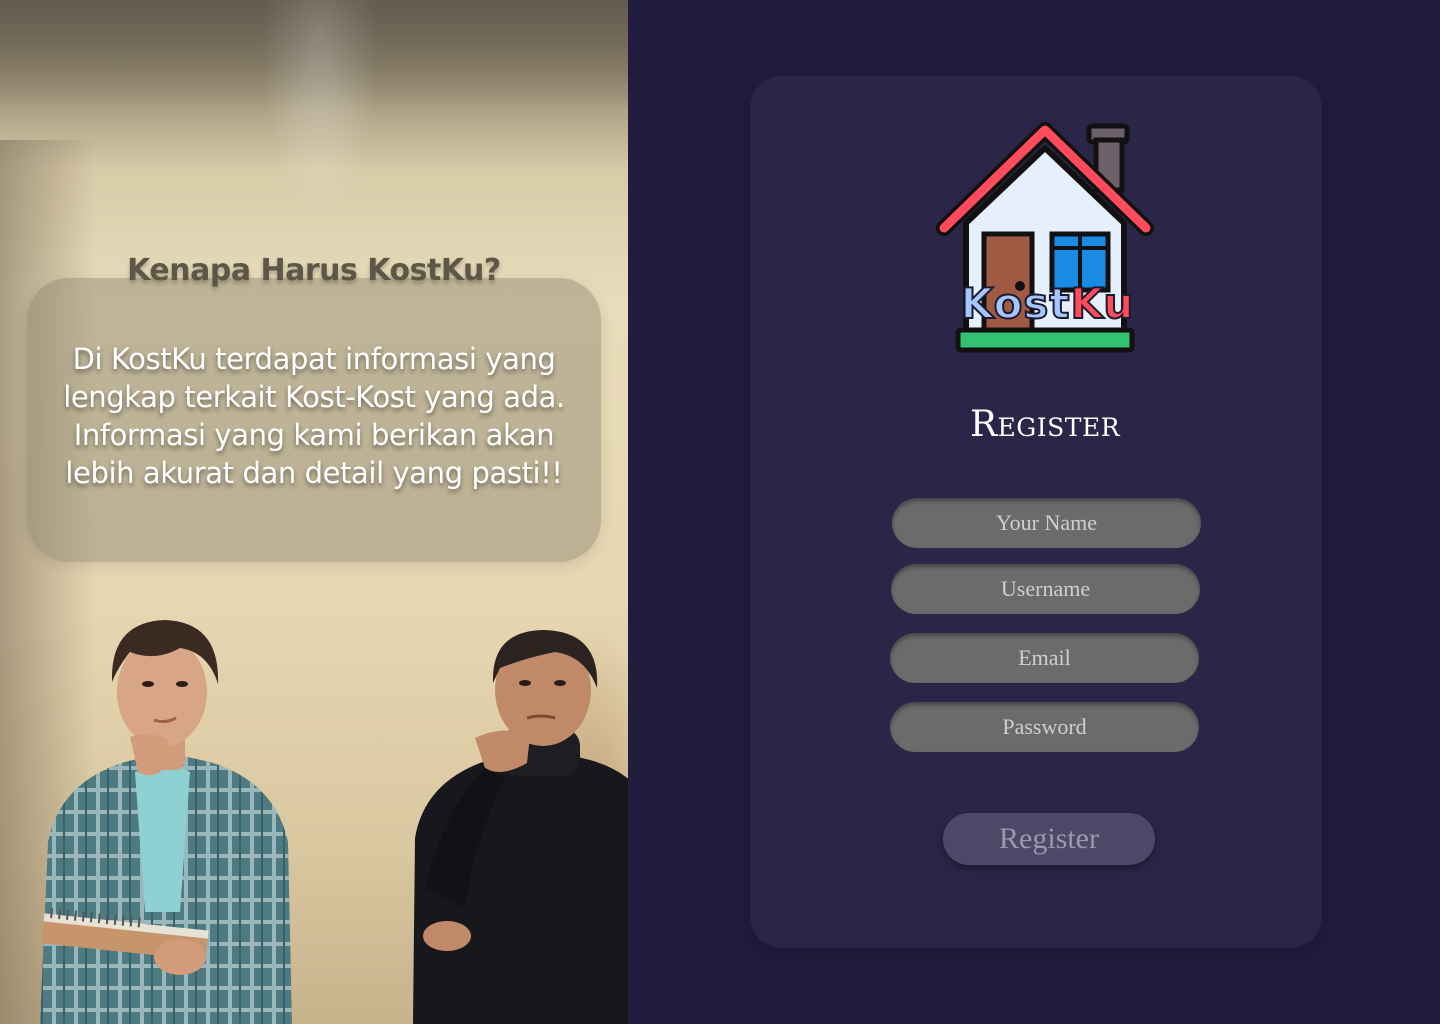 Image resolution: width=1440 pixels, height=1024 pixels. I want to click on thinking-man-black-sweater-image, so click(520, 827).